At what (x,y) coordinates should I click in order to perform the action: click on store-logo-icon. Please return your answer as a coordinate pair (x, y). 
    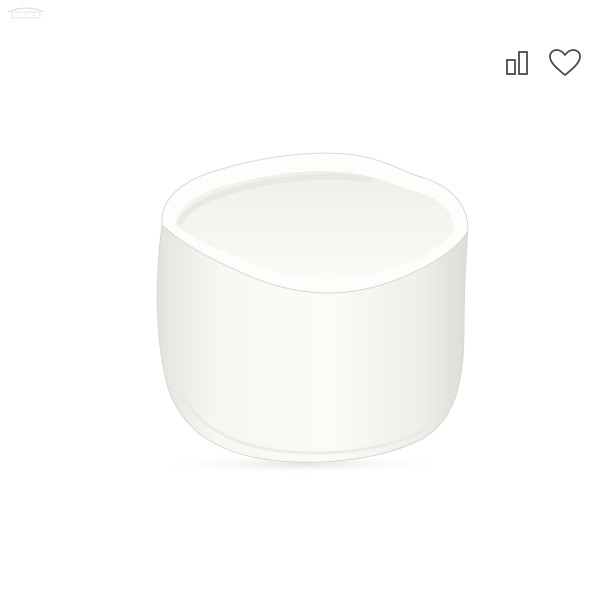
    Looking at the image, I should click on (26, 12).